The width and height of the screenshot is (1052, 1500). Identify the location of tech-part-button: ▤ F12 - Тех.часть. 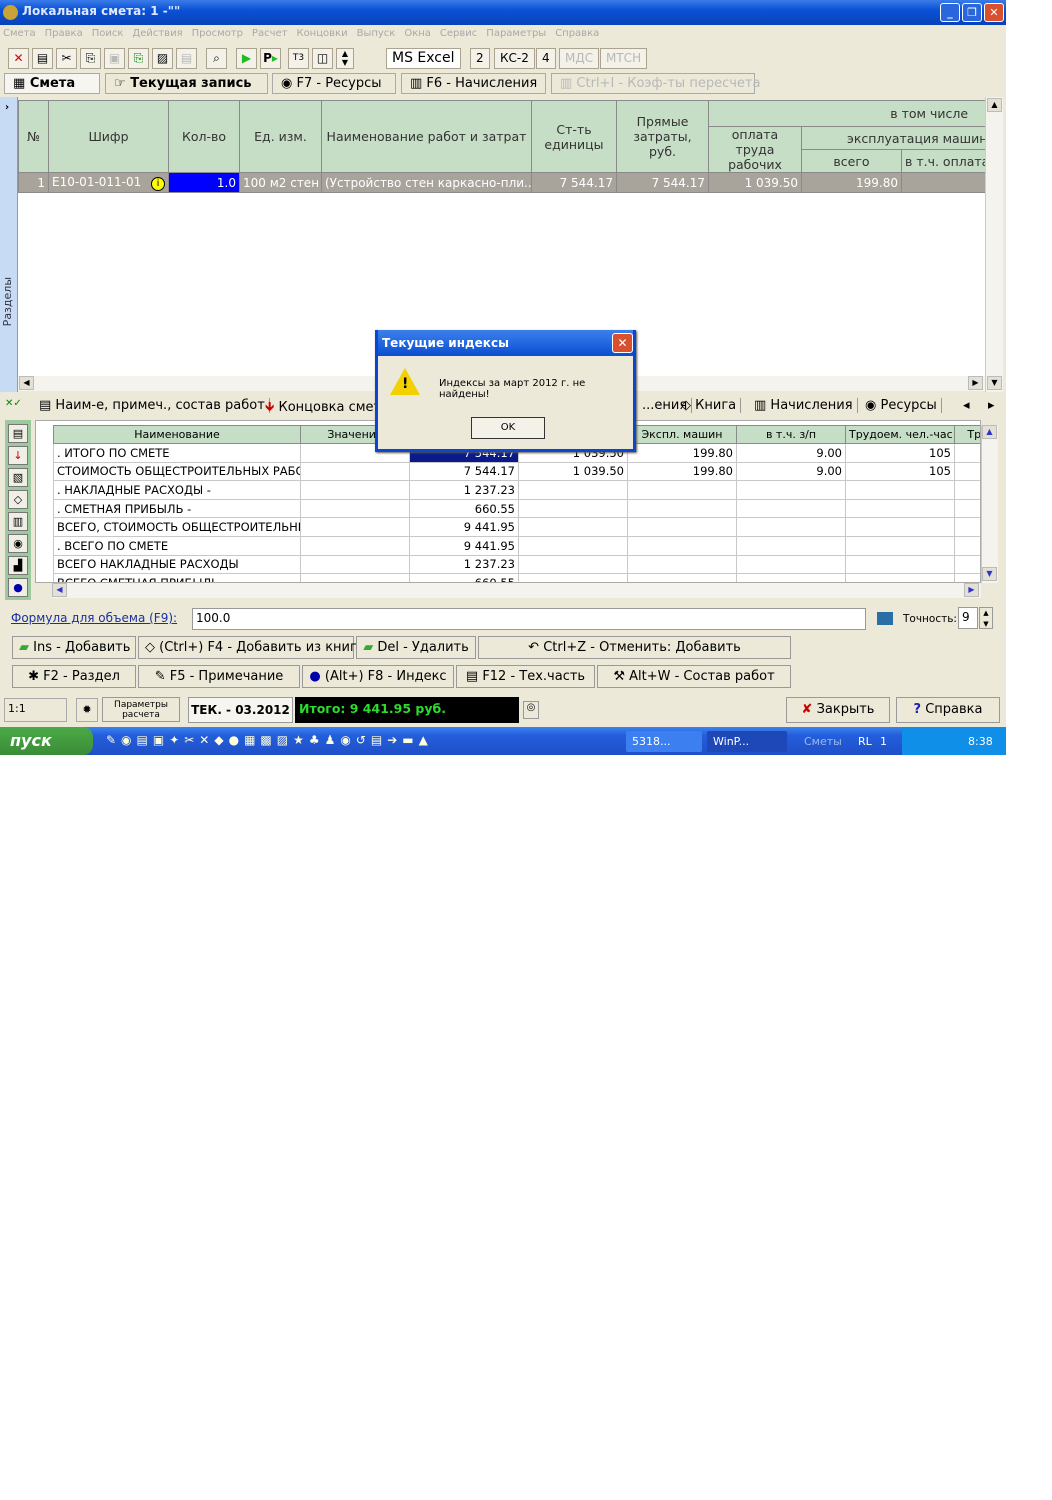
(525, 676).